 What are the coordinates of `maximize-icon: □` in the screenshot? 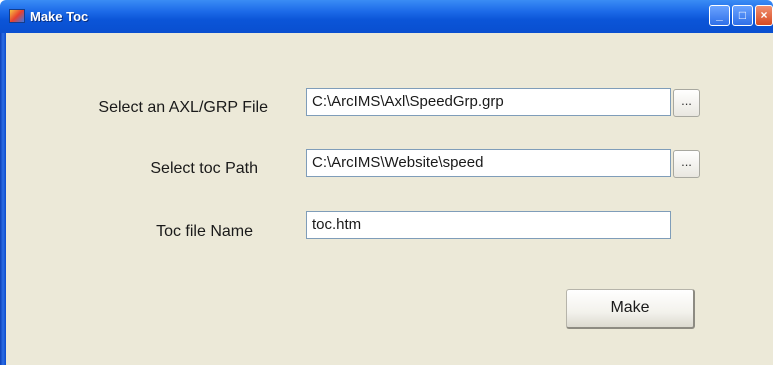 It's located at (742, 15).